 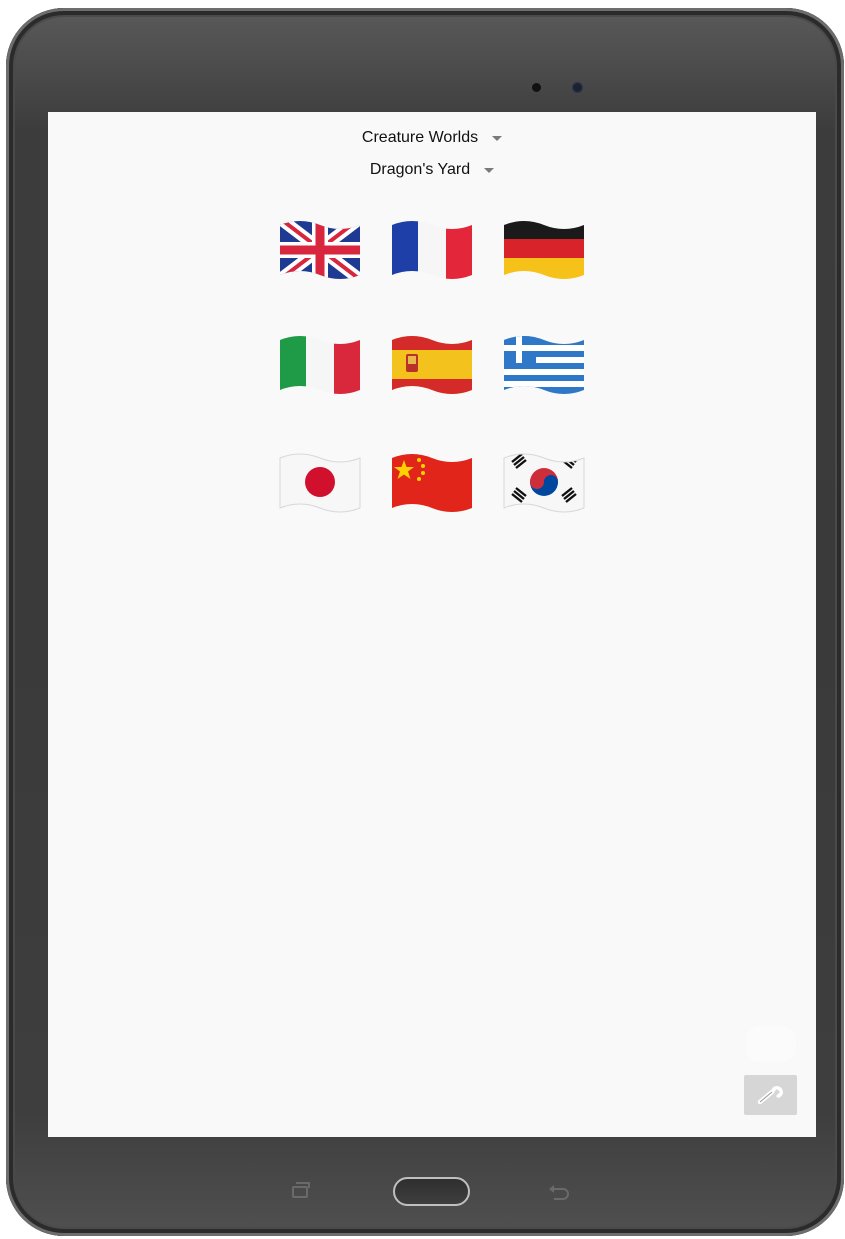 I want to click on world-dropdown: Creature Worlds, so click(x=432, y=138).